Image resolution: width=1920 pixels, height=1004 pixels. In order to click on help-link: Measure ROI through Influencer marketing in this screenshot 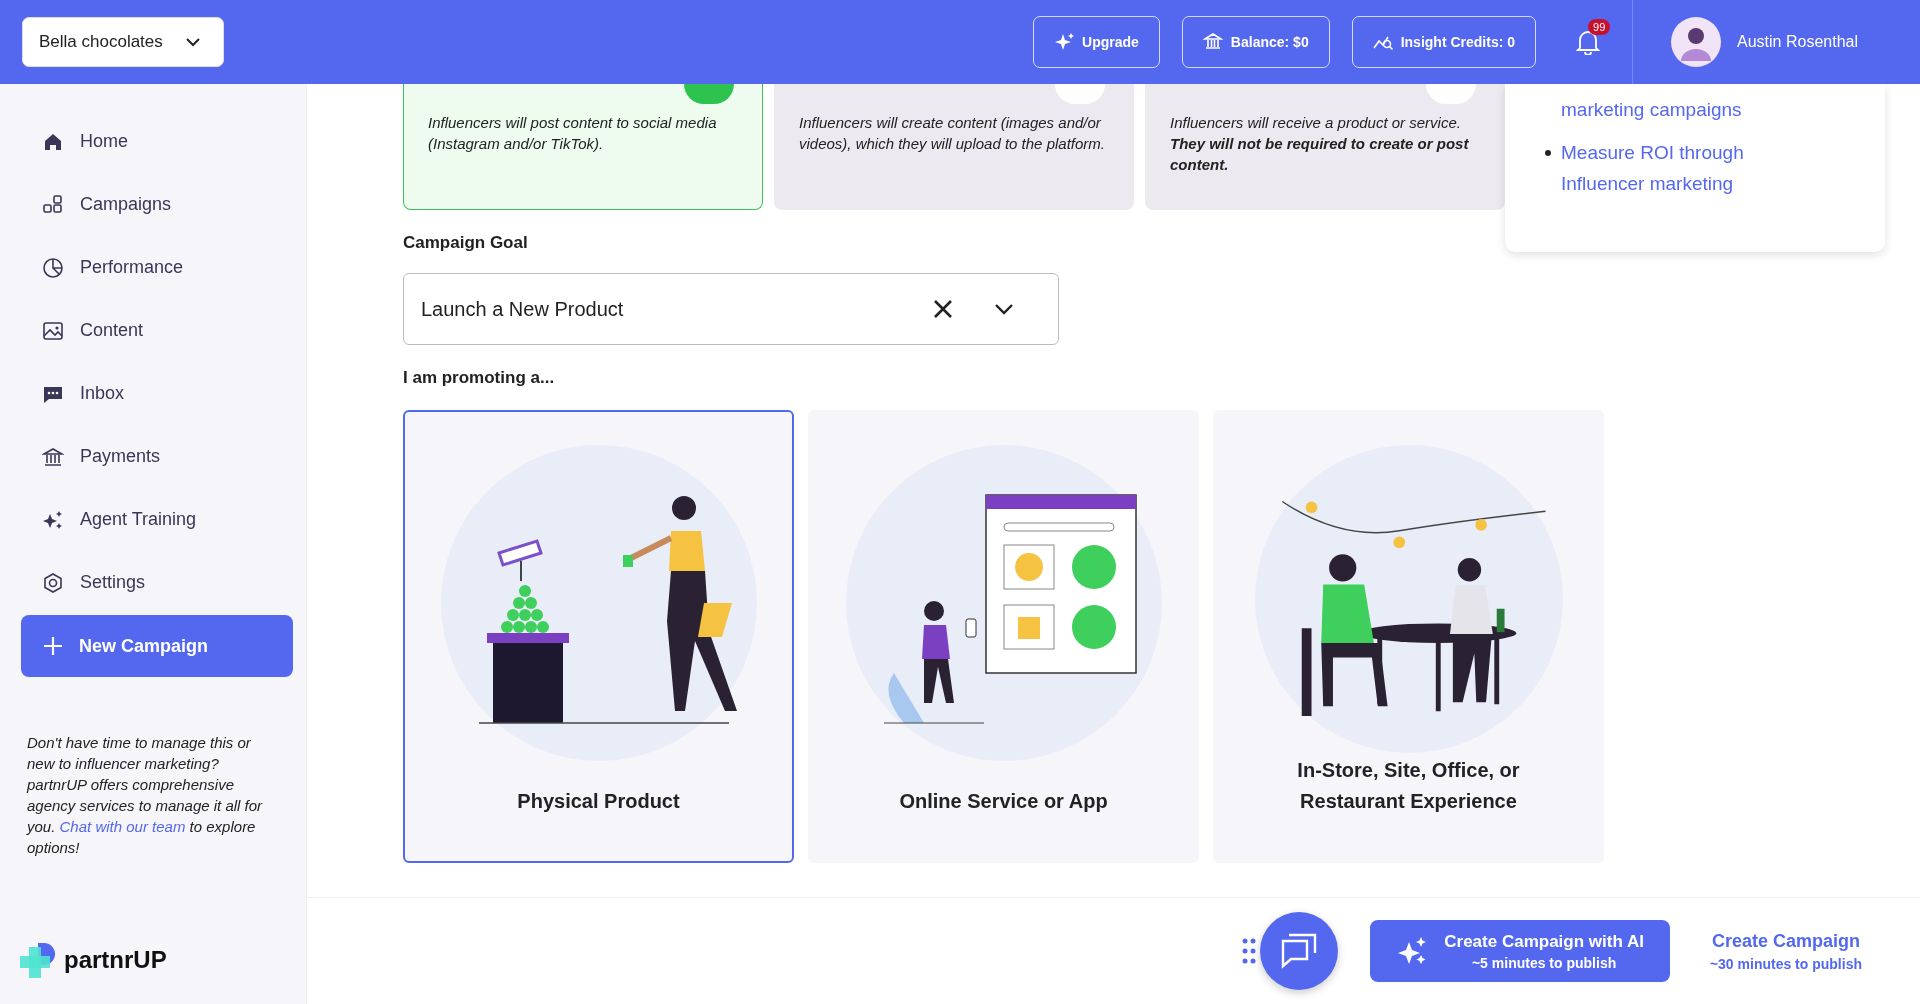, I will do `click(1691, 168)`.